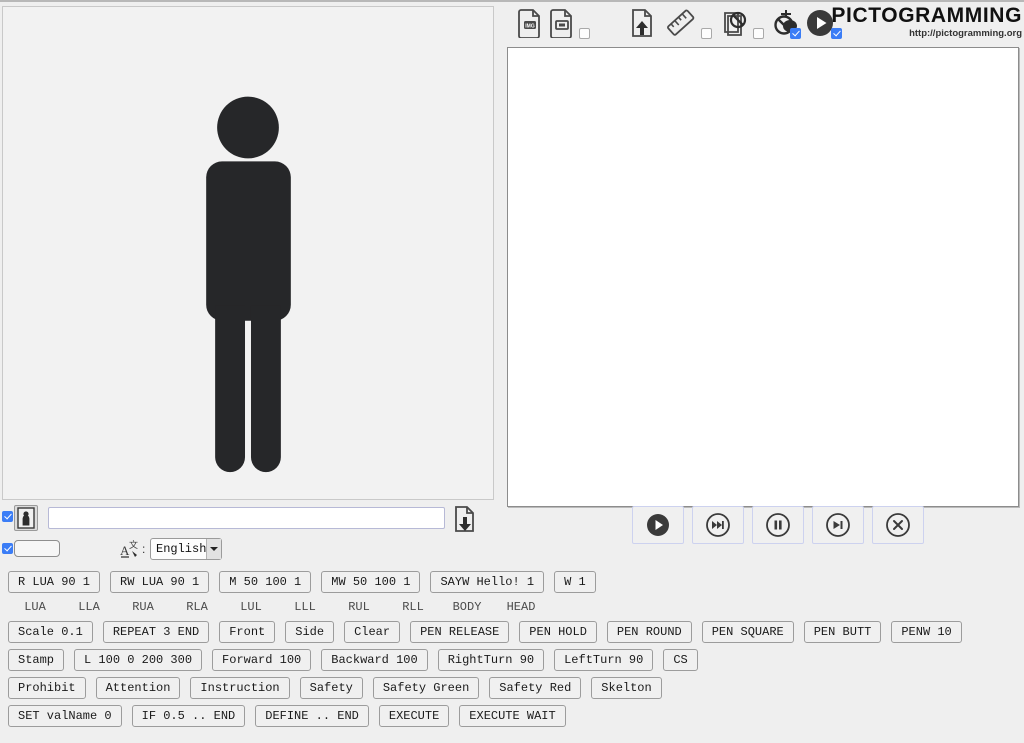 The height and width of the screenshot is (743, 1024). What do you see at coordinates (575, 582) in the screenshot?
I see `cmd-button: W 1` at bounding box center [575, 582].